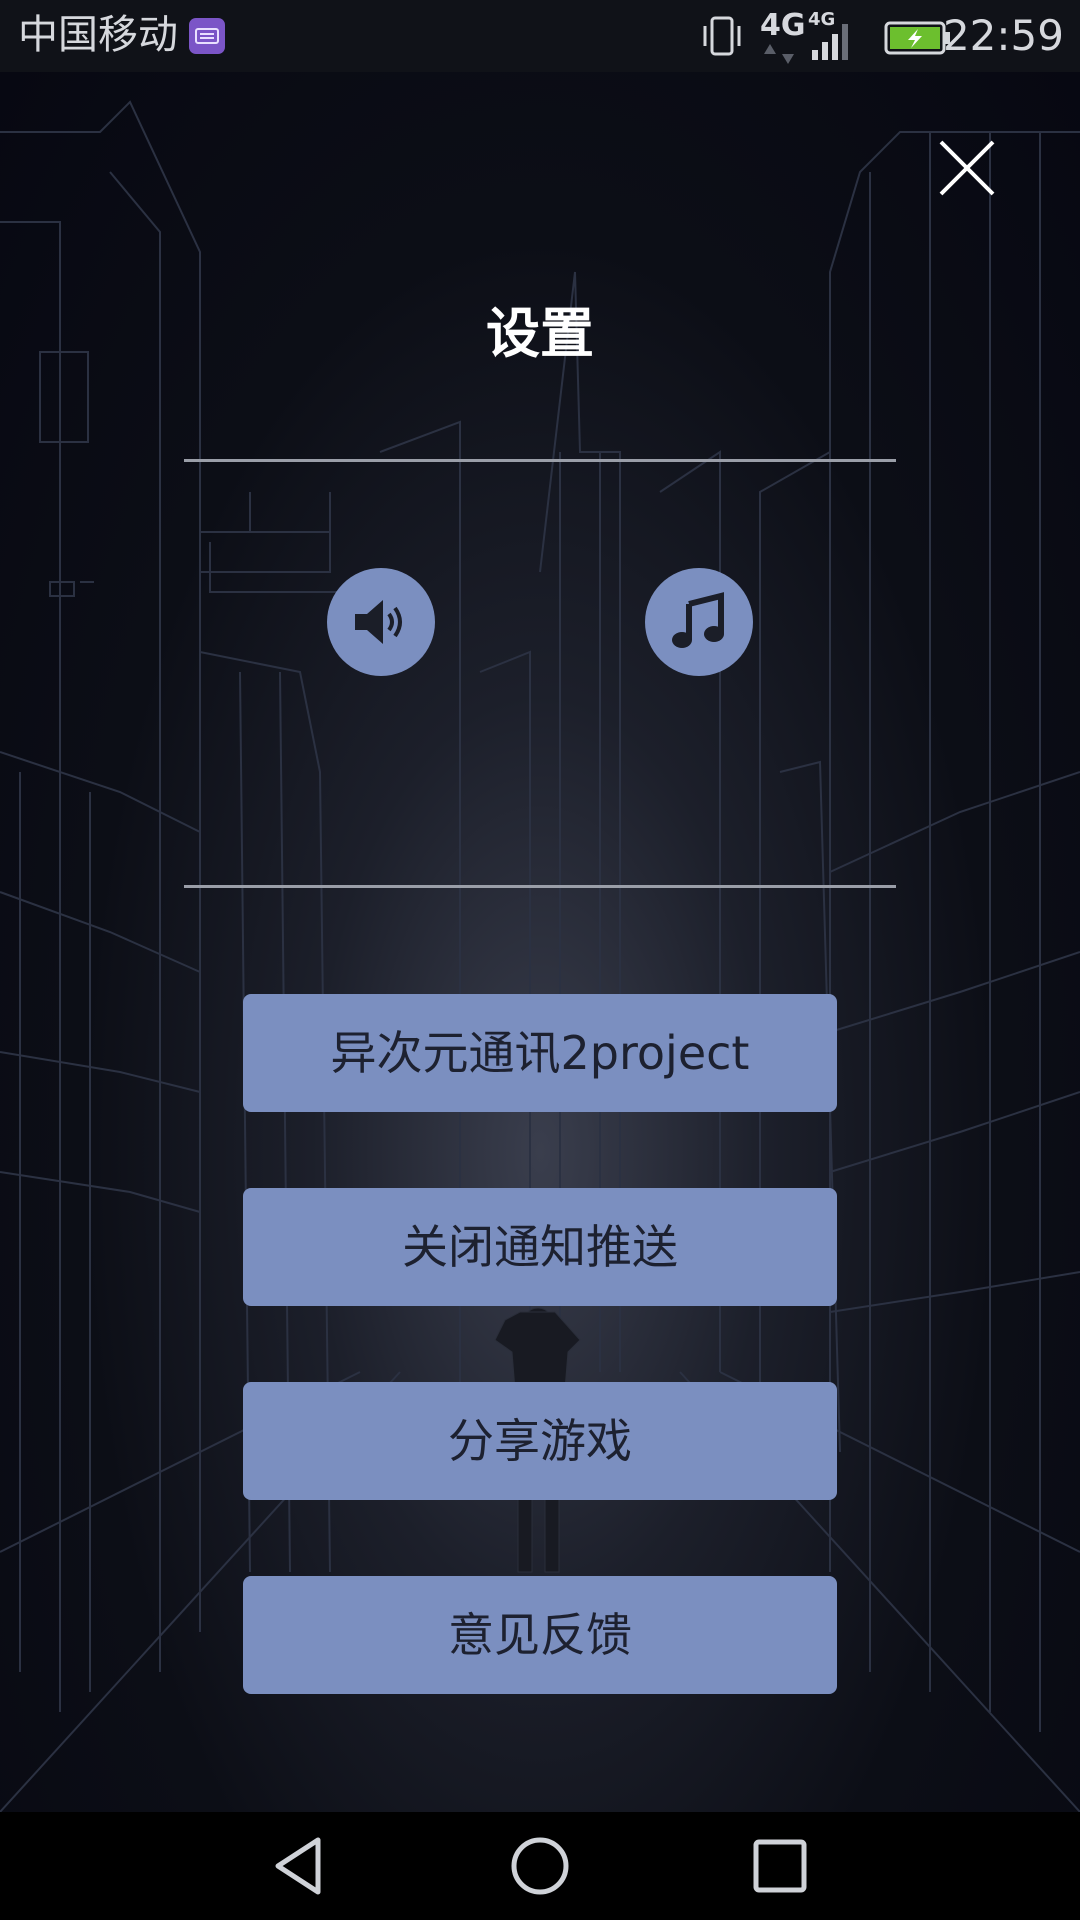  Describe the element at coordinates (1003, 35) in the screenshot. I see `clock: 22:59` at that location.